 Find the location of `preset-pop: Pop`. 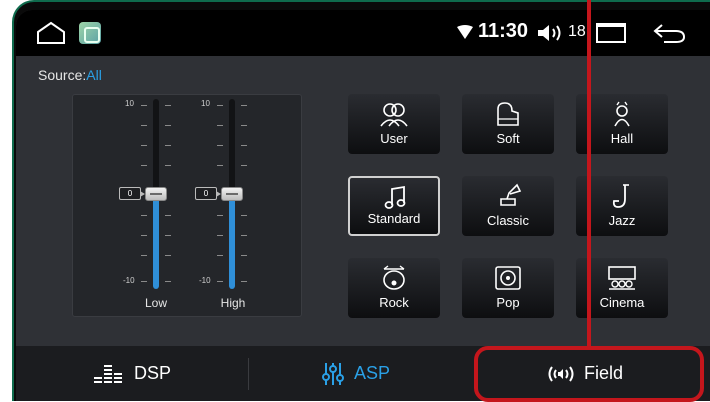

preset-pop: Pop is located at coordinates (508, 288).